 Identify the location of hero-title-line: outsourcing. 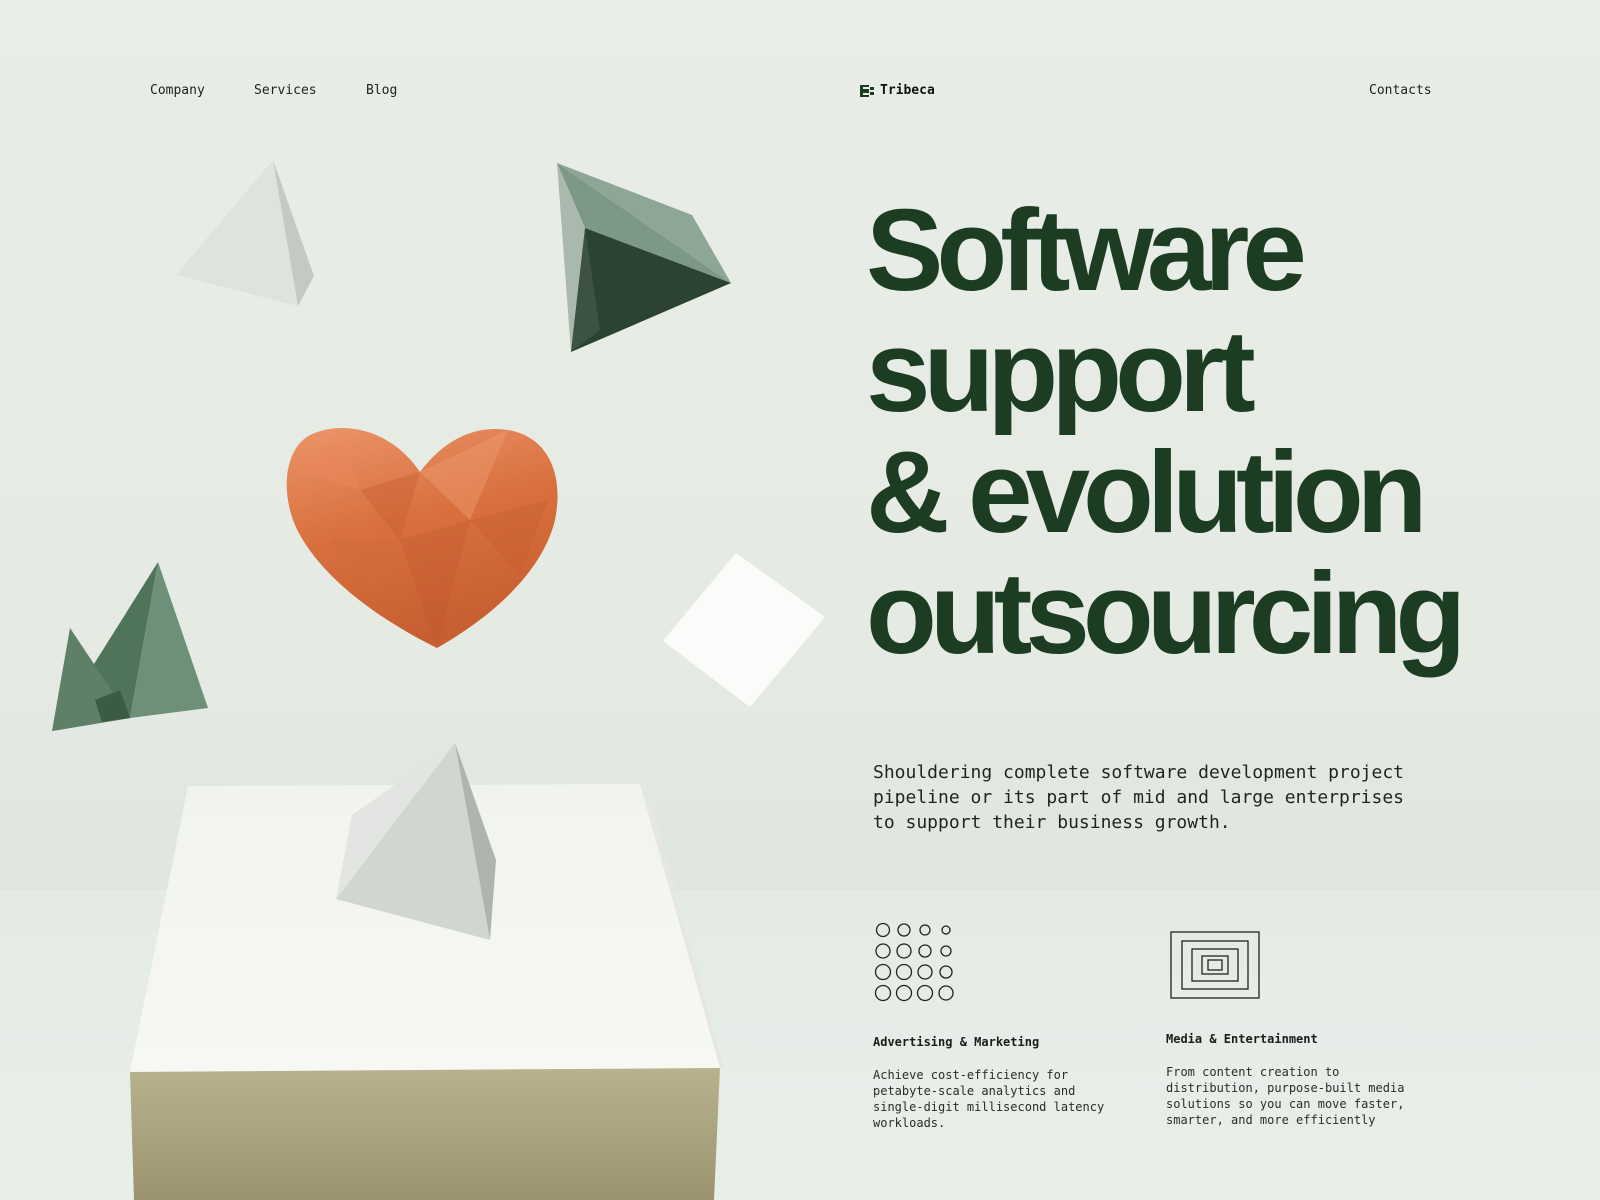
(1166, 613).